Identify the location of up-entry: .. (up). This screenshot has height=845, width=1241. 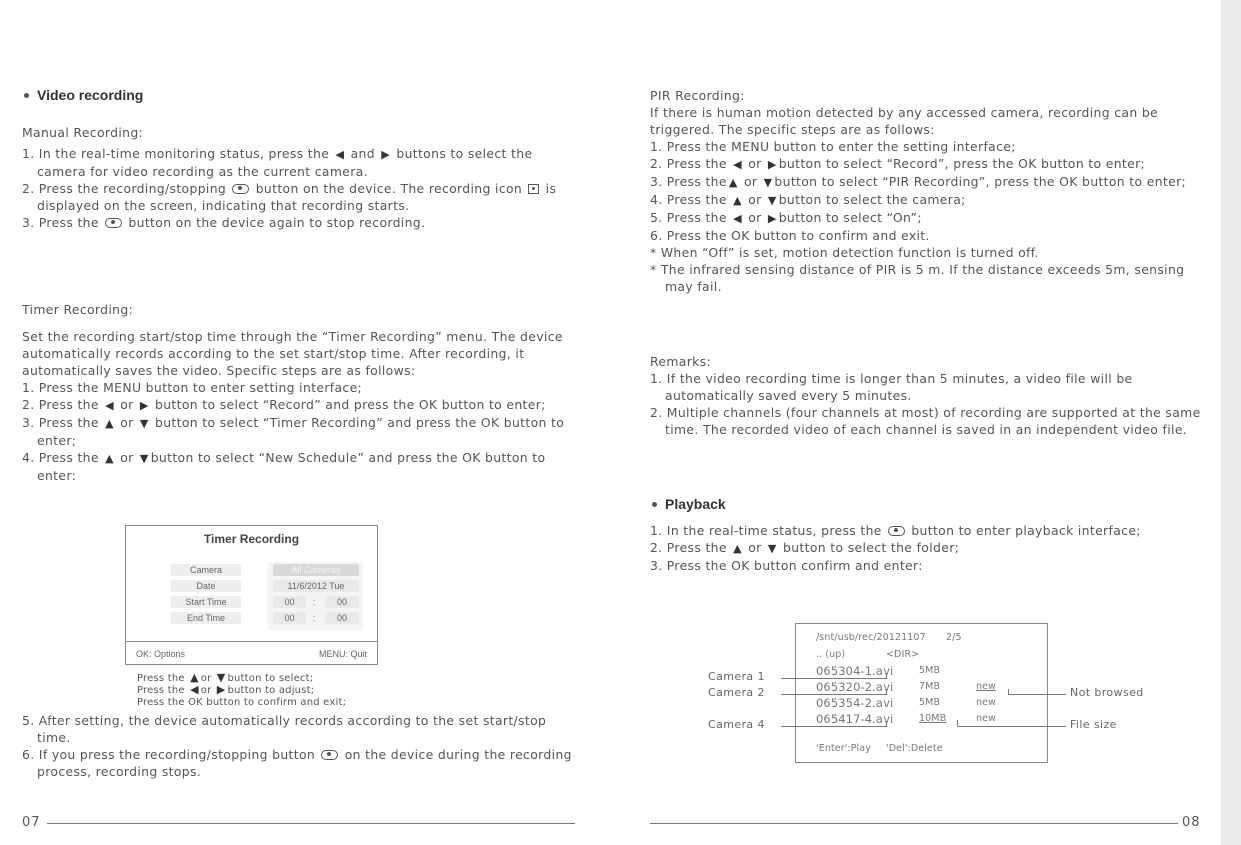
(830, 654).